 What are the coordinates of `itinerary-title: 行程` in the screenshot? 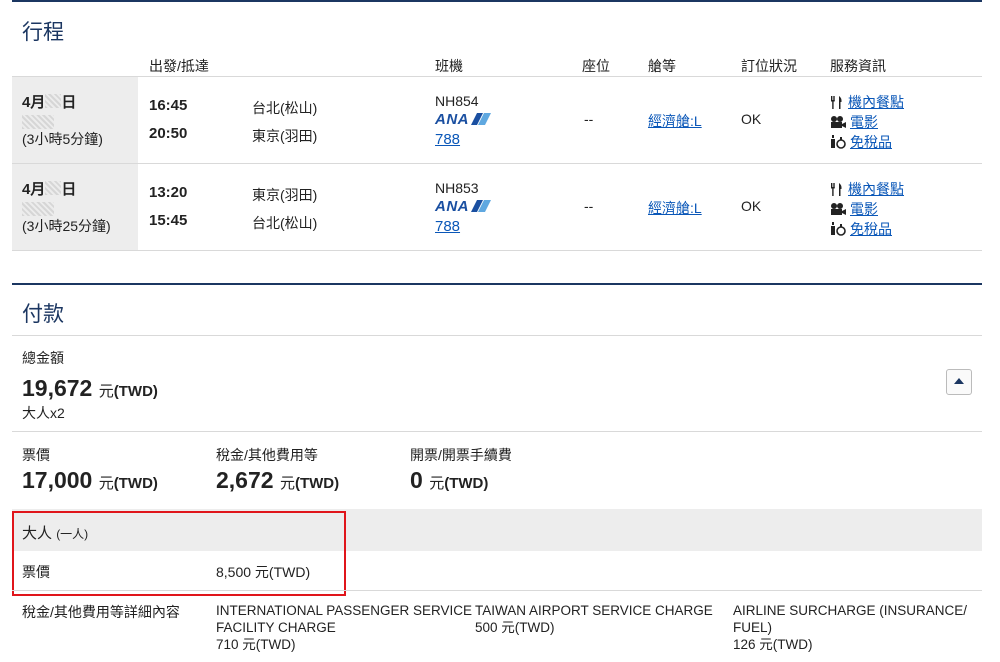 It's located at (43, 32).